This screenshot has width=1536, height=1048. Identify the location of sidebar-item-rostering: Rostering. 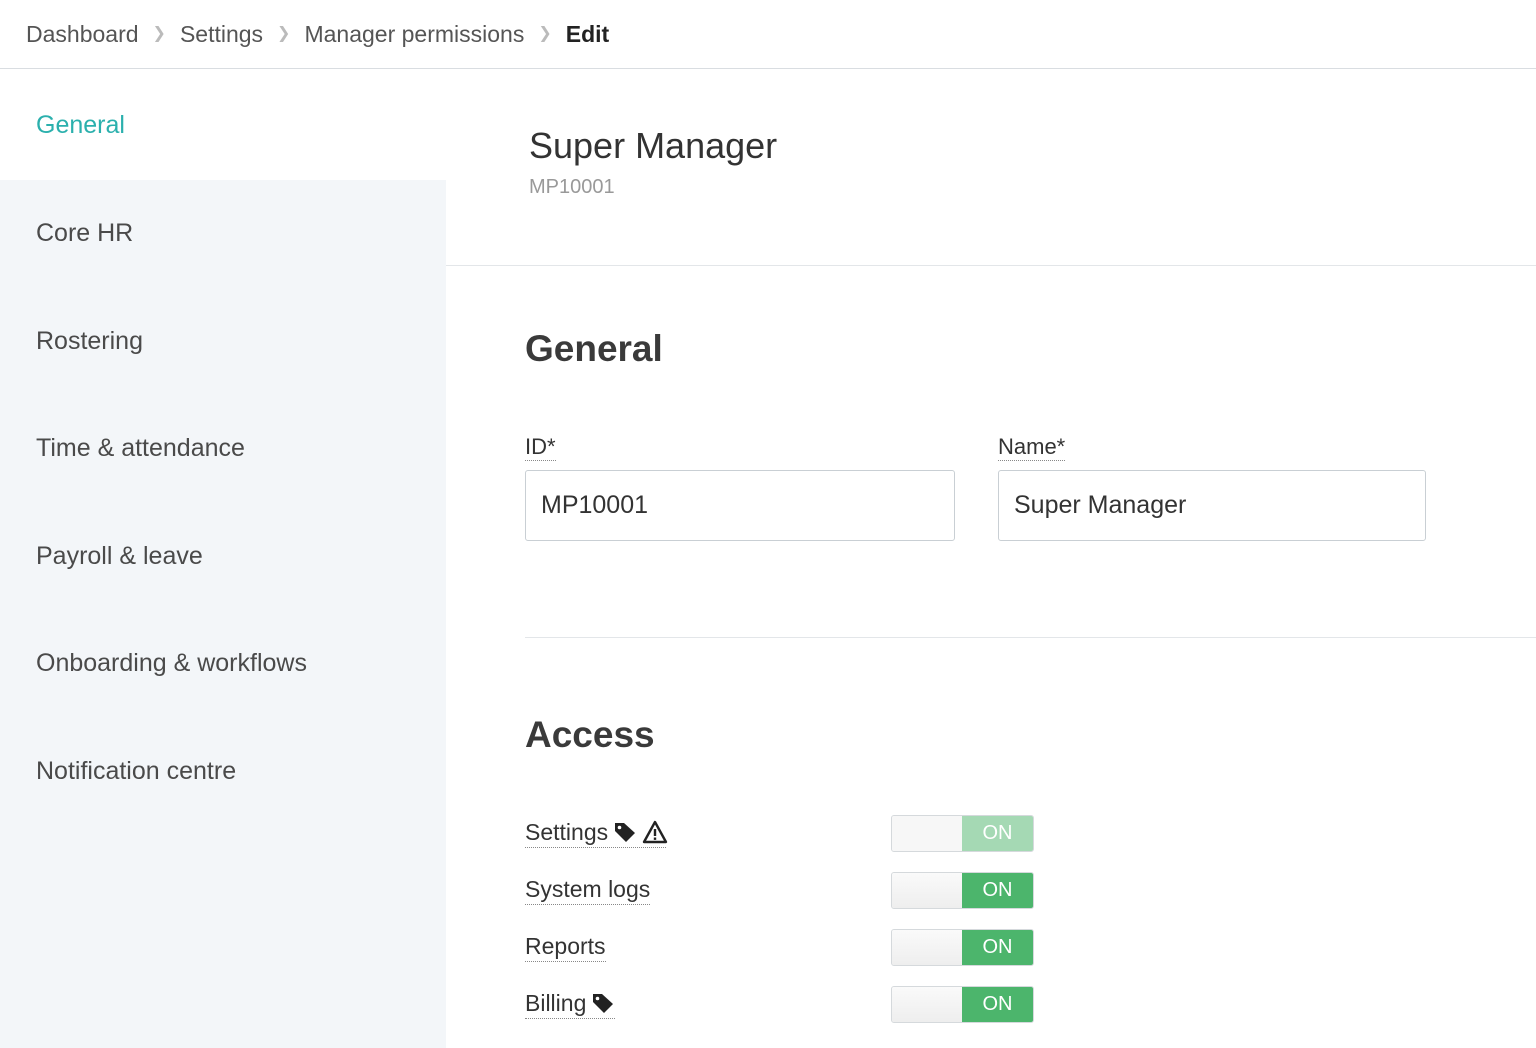
(223, 342).